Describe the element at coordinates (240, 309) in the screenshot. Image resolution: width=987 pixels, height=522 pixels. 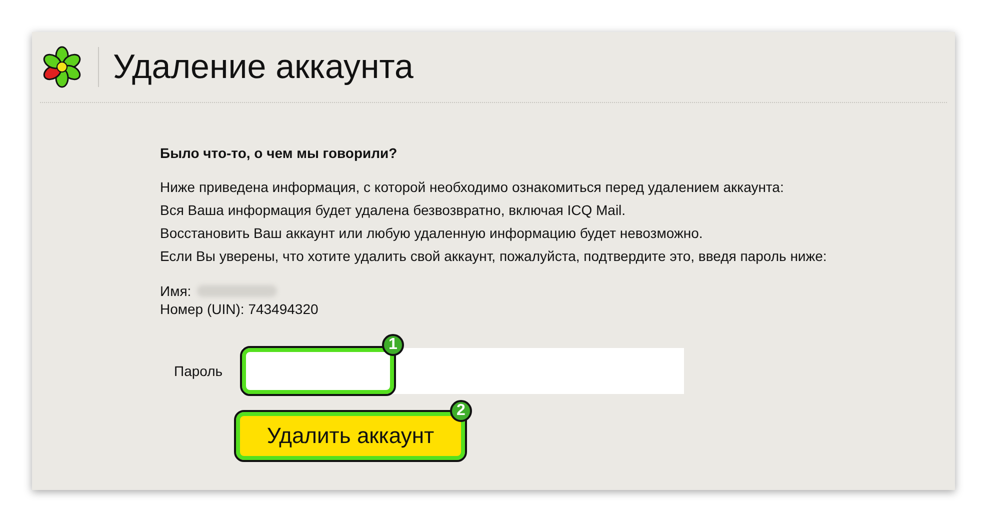
I see `uin-text: Номер (UIN): 743494320` at that location.